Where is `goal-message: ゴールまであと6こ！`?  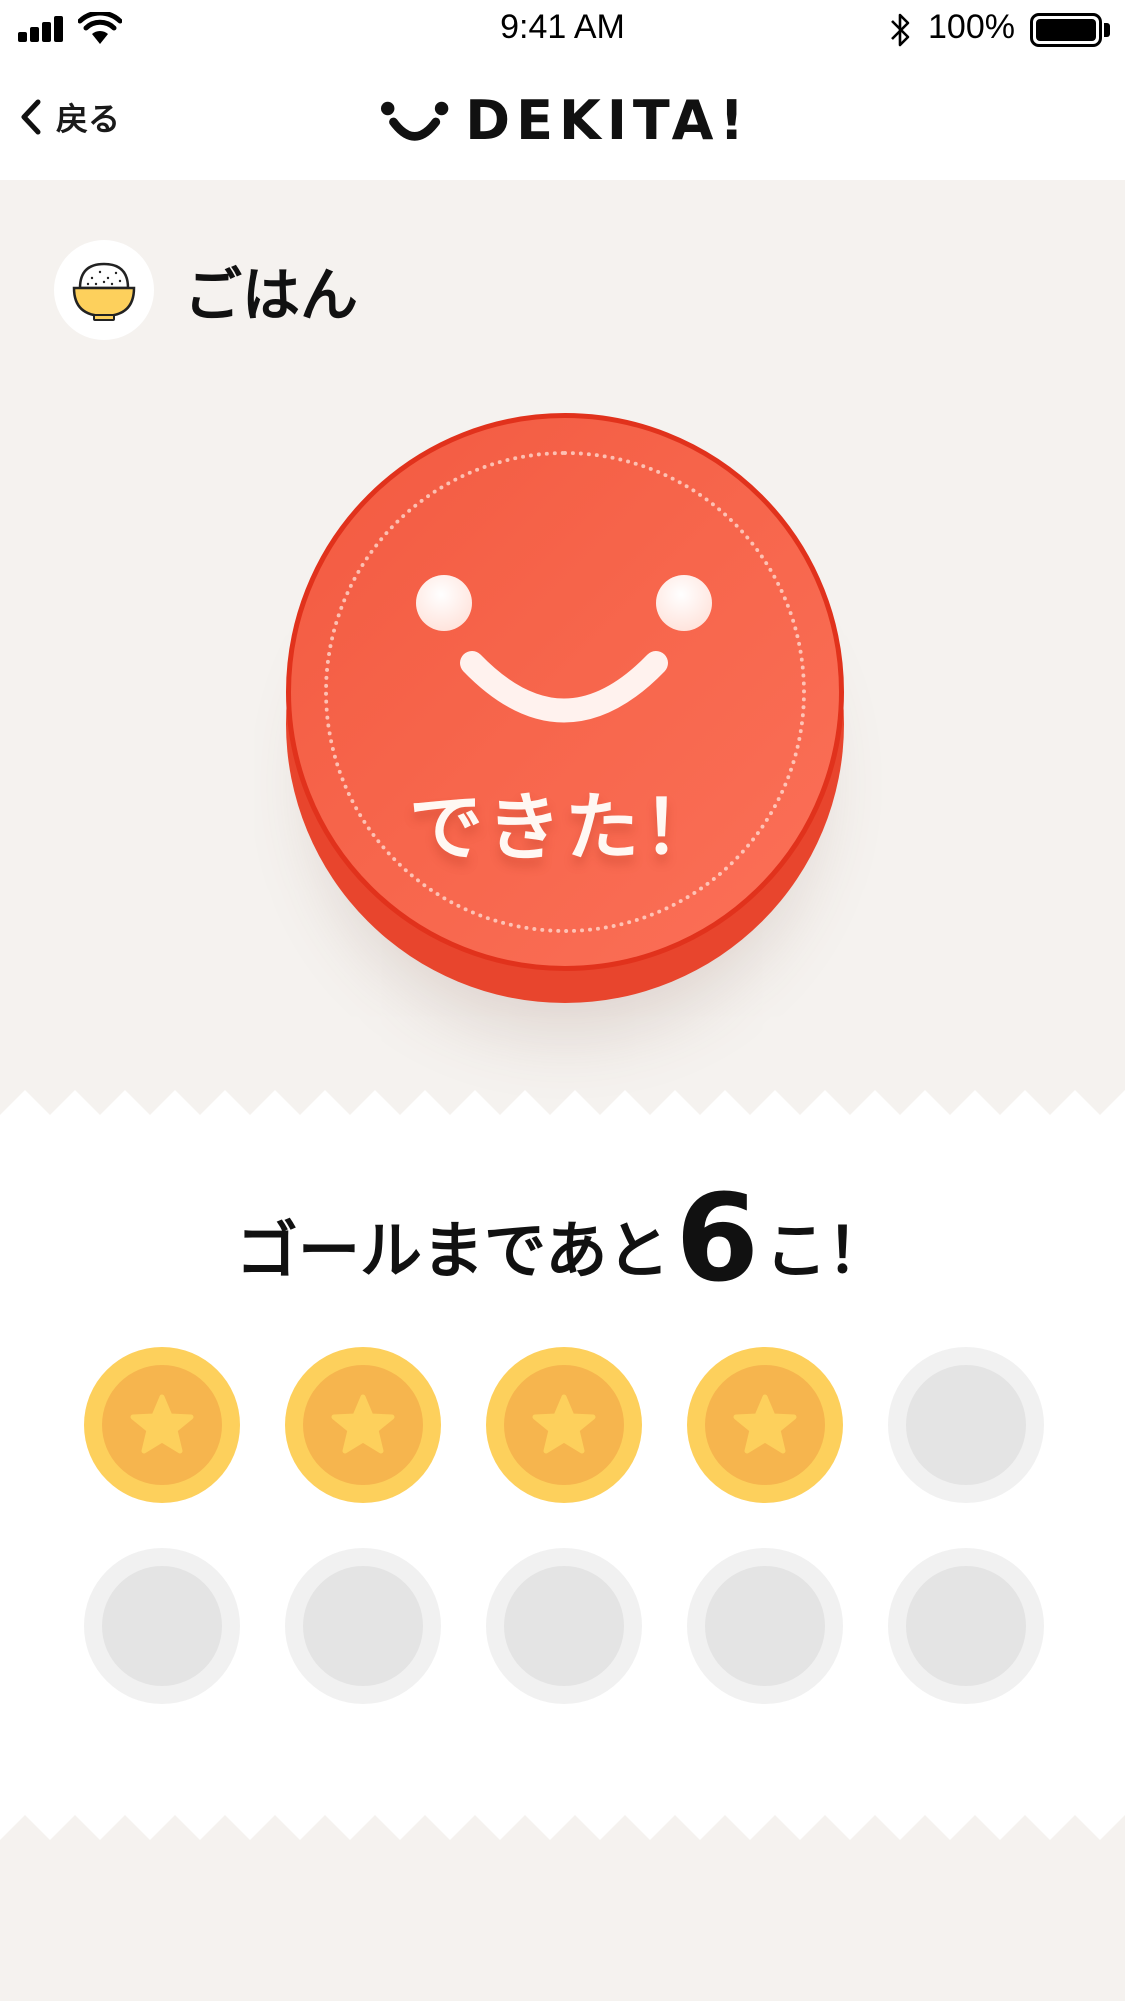
goal-message: ゴールまであと6こ！ is located at coordinates (562, 1239).